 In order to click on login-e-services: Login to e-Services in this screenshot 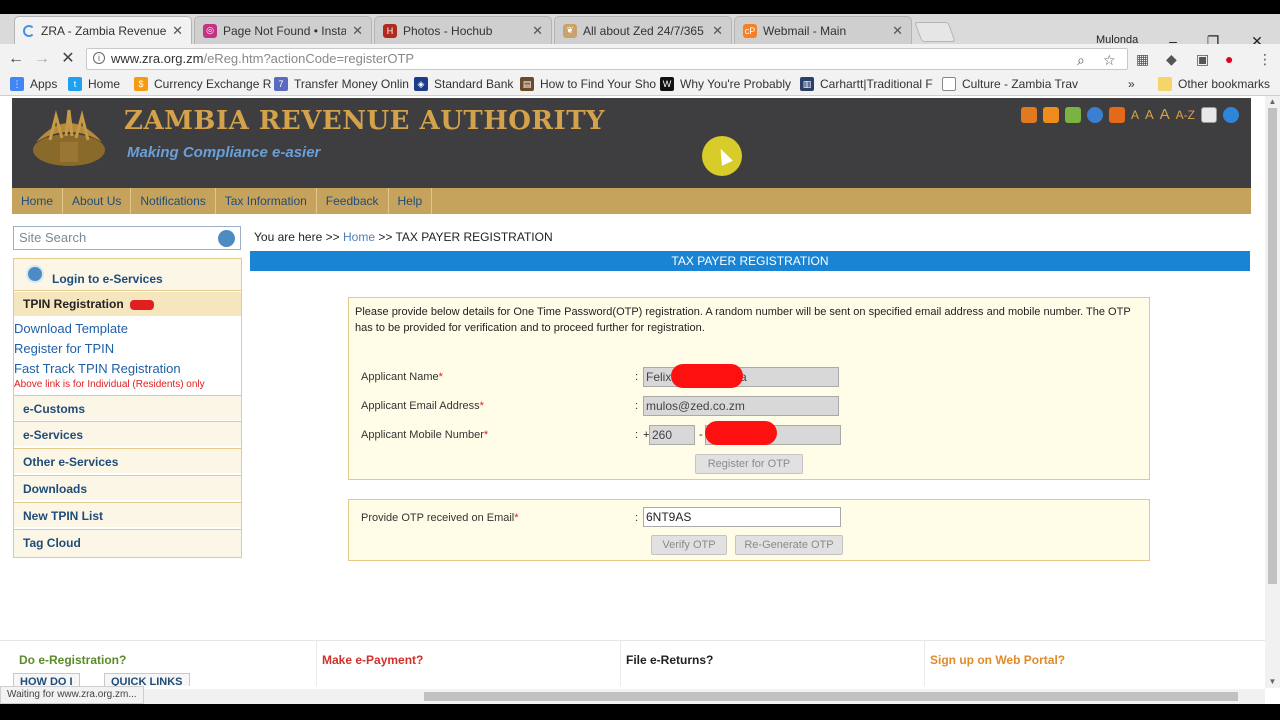, I will do `click(127, 275)`.